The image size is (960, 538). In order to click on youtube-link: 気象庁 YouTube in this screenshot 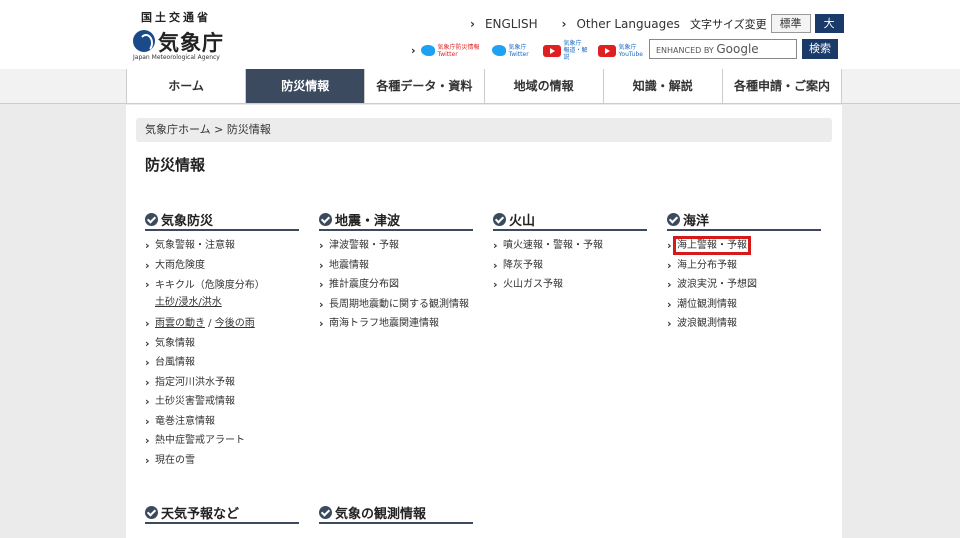, I will do `click(620, 51)`.